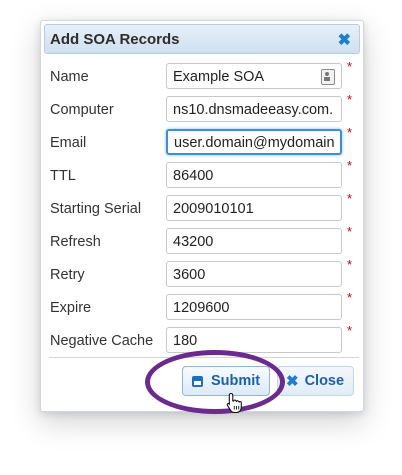 This screenshot has width=402, height=475. I want to click on form-row-expire: Expire 1209600 *, so click(201, 306).